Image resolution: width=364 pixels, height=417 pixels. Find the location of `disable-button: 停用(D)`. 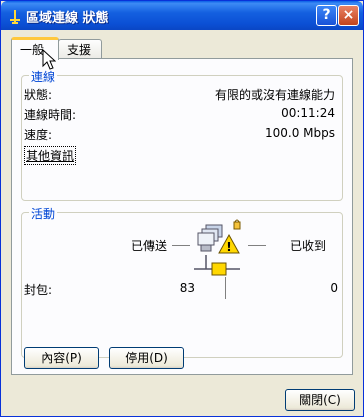

disable-button: 停用(D) is located at coordinates (146, 358).